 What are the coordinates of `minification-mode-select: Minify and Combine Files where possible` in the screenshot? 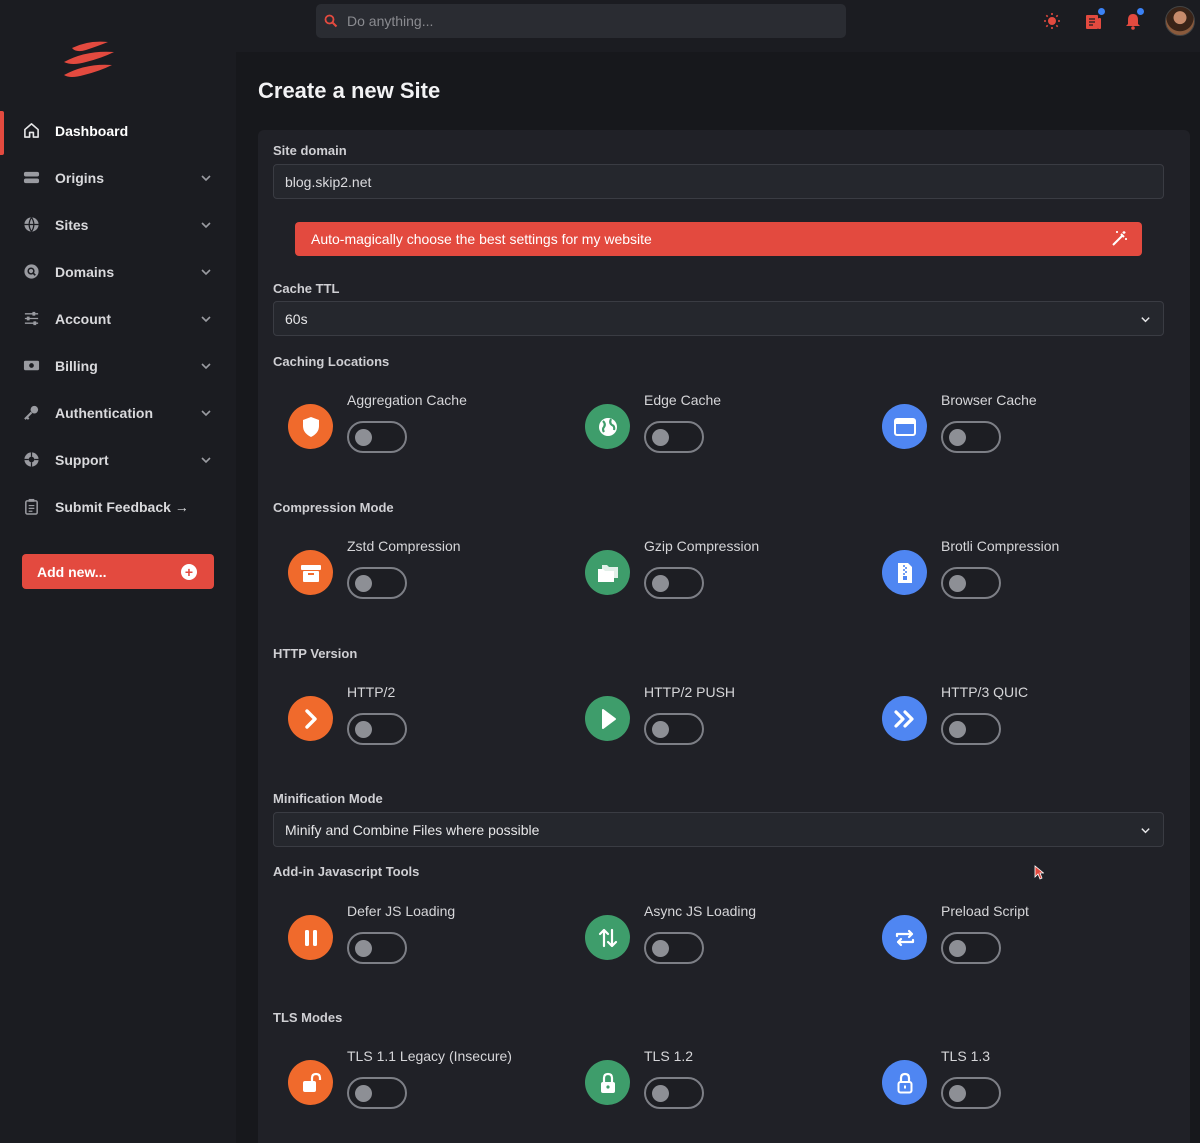 It's located at (718, 829).